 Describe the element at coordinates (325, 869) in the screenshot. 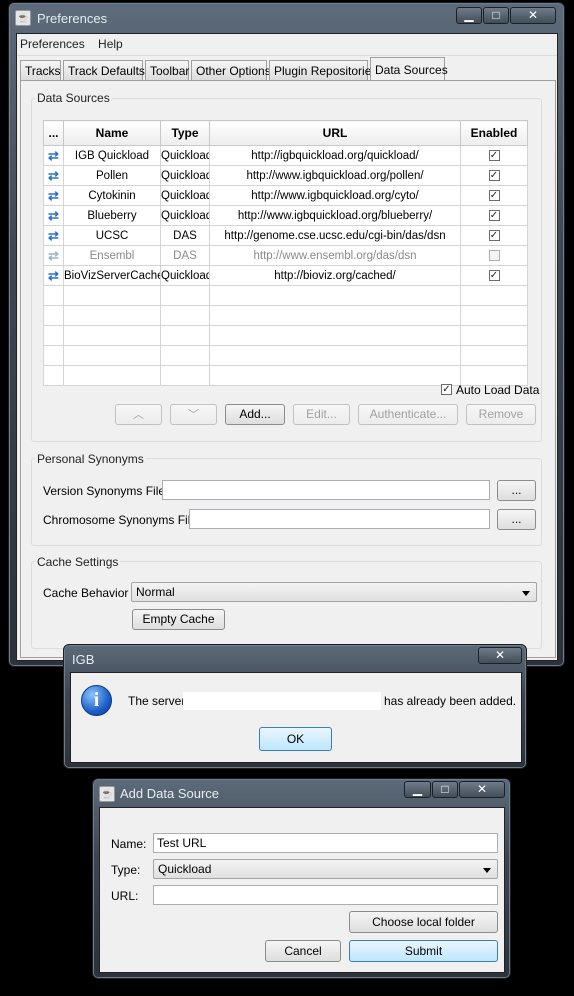

I see `type-select: Quickload` at that location.